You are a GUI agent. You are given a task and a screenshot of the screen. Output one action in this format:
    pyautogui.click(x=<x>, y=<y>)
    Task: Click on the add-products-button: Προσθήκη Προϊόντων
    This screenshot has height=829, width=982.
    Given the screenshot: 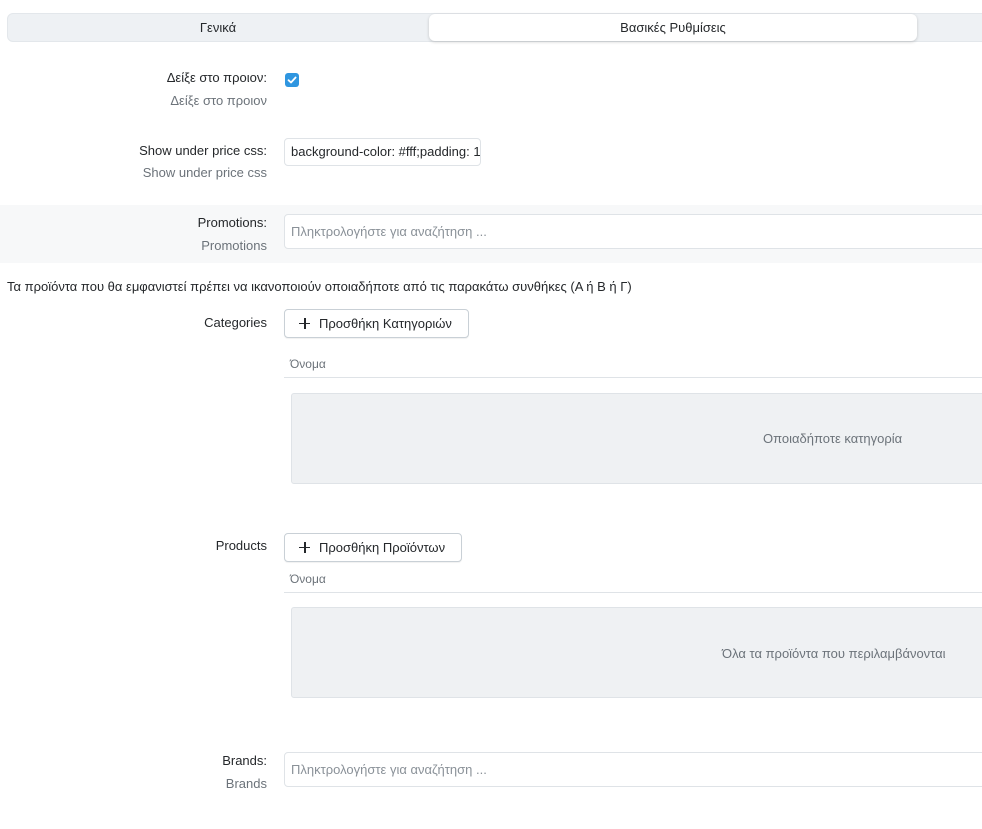 What is the action you would take?
    pyautogui.click(x=373, y=547)
    